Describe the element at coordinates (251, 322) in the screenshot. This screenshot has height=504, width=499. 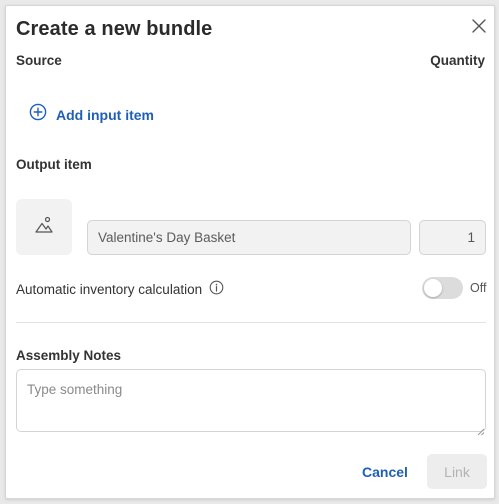
I see `section-divider` at that location.